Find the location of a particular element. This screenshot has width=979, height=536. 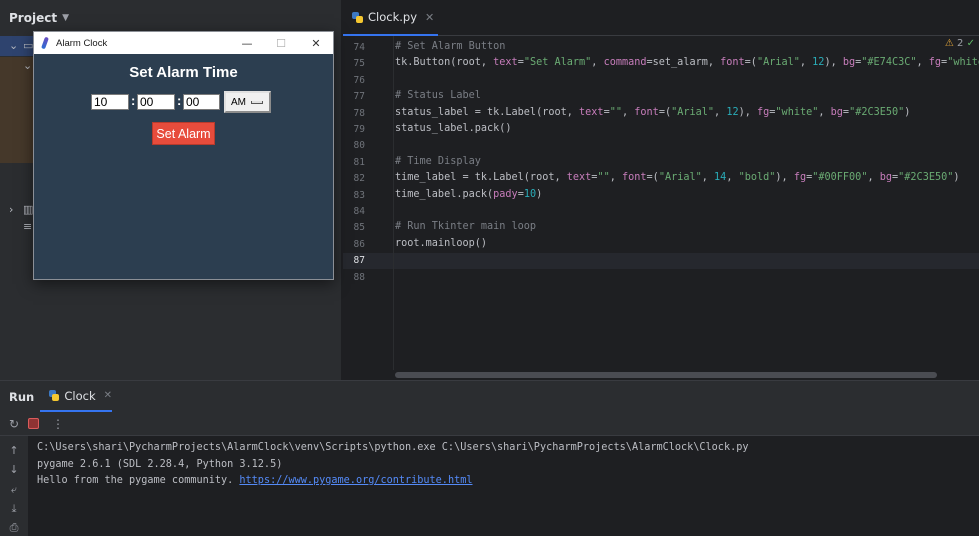

warning-count: 2 is located at coordinates (960, 43).